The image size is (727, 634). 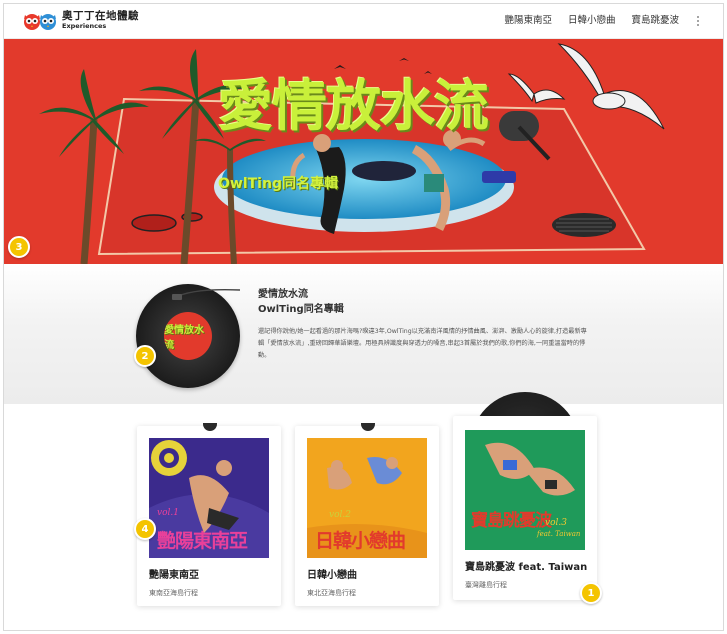 I want to click on album-title: 愛情放水流, so click(x=283, y=294).